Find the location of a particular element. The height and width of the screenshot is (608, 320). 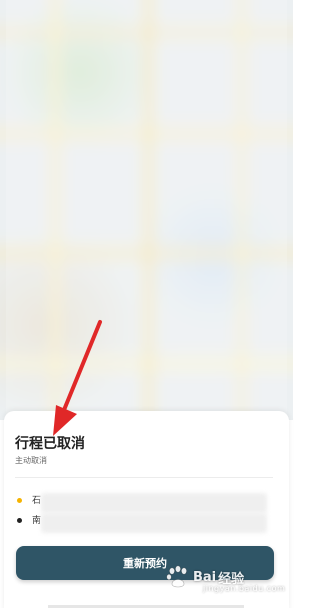

route-end-row: 南 is located at coordinates (145, 523).